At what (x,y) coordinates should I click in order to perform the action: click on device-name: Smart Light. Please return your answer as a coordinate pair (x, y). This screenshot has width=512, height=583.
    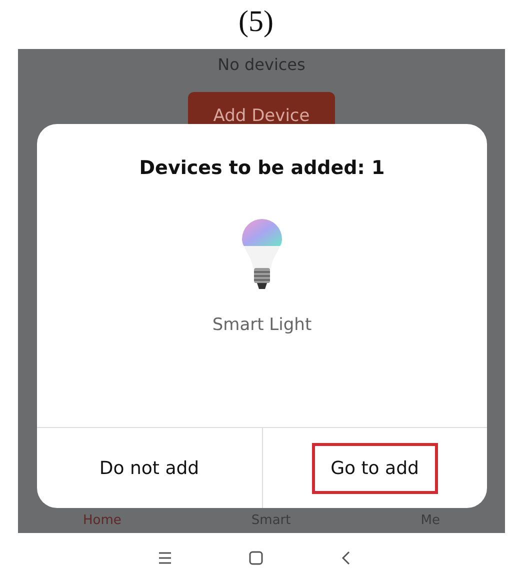
    Looking at the image, I should click on (262, 325).